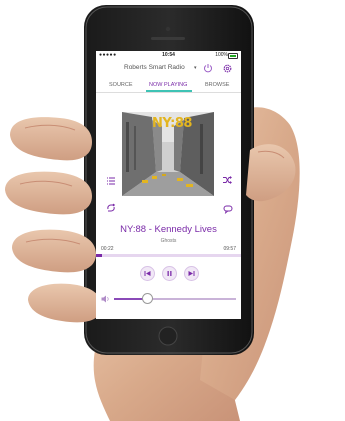  I want to click on power-icon, so click(208, 68).